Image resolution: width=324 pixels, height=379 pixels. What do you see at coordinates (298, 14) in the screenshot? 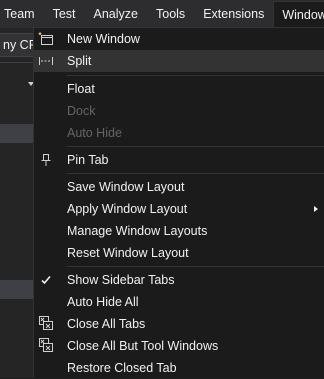
I see `menu-window: Window` at bounding box center [298, 14].